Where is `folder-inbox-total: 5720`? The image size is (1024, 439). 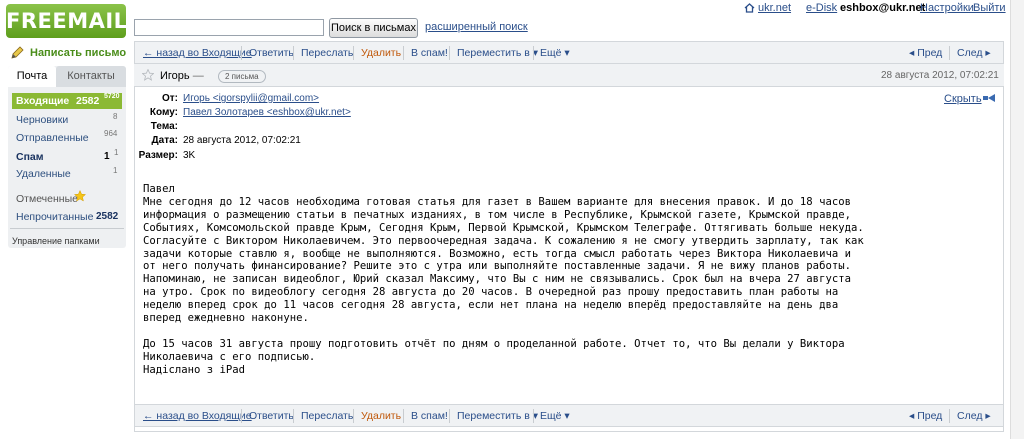
folder-inbox-total: 5720 is located at coordinates (112, 96).